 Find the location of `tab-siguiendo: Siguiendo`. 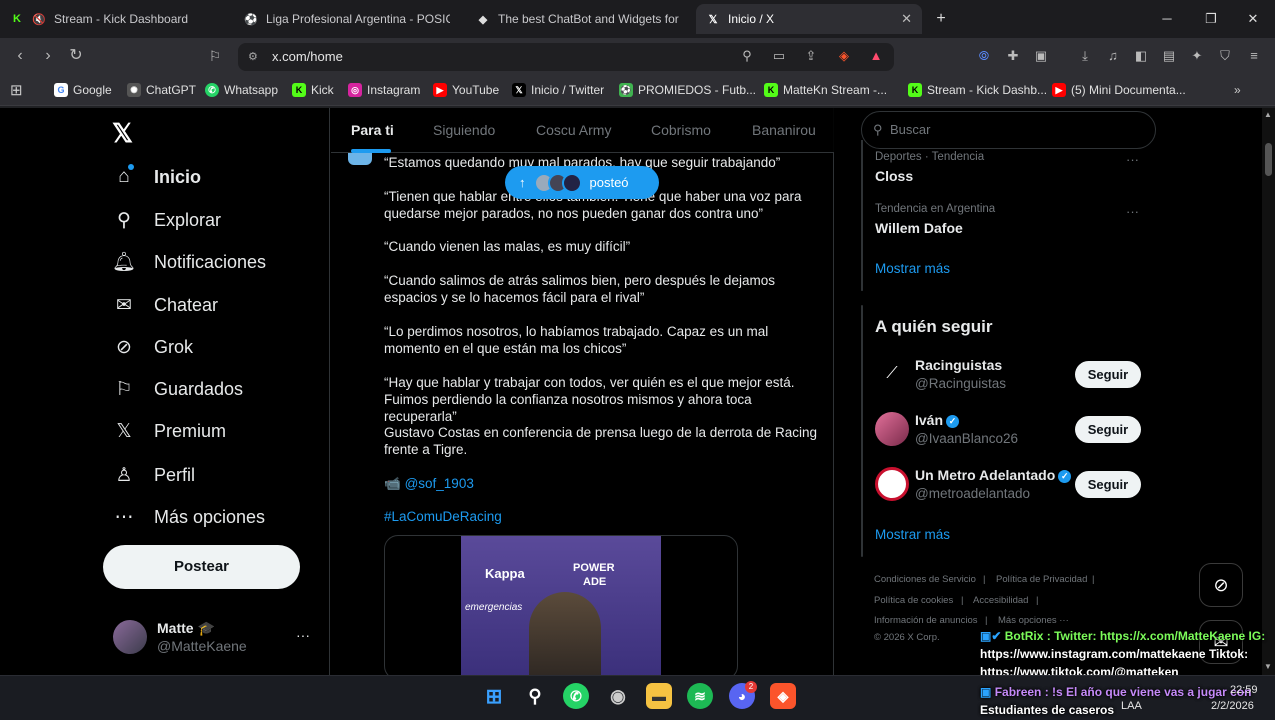

tab-siguiendo: Siguiendo is located at coordinates (464, 130).